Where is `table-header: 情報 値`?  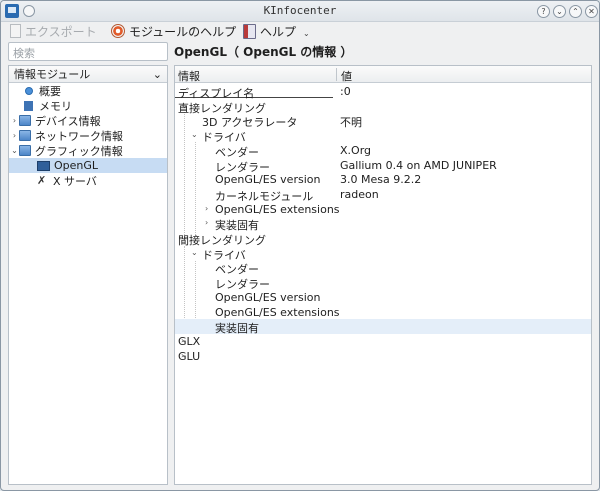
table-header: 情報 値 is located at coordinates (383, 74).